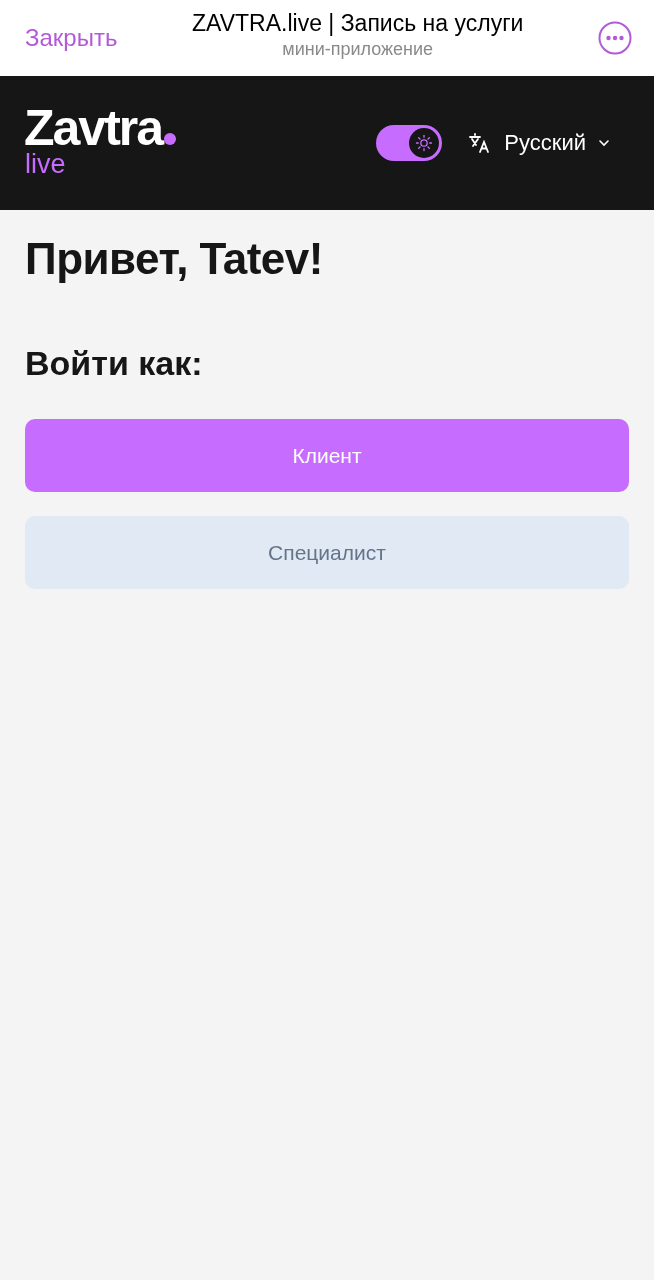 The height and width of the screenshot is (1280, 654). Describe the element at coordinates (327, 552) in the screenshot. I see `role-button: Специалист` at that location.